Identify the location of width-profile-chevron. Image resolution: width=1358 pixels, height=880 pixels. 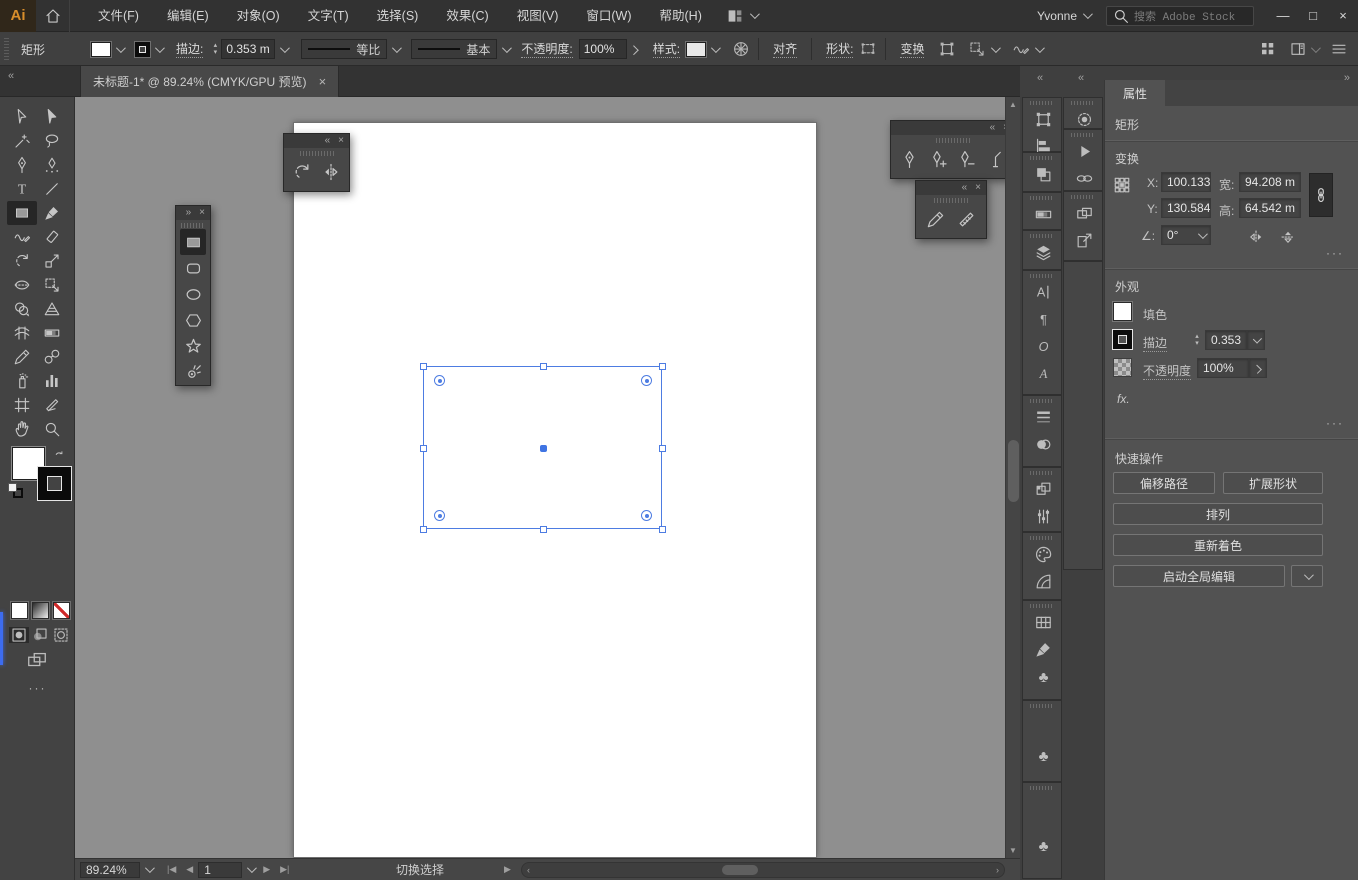
(395, 49).